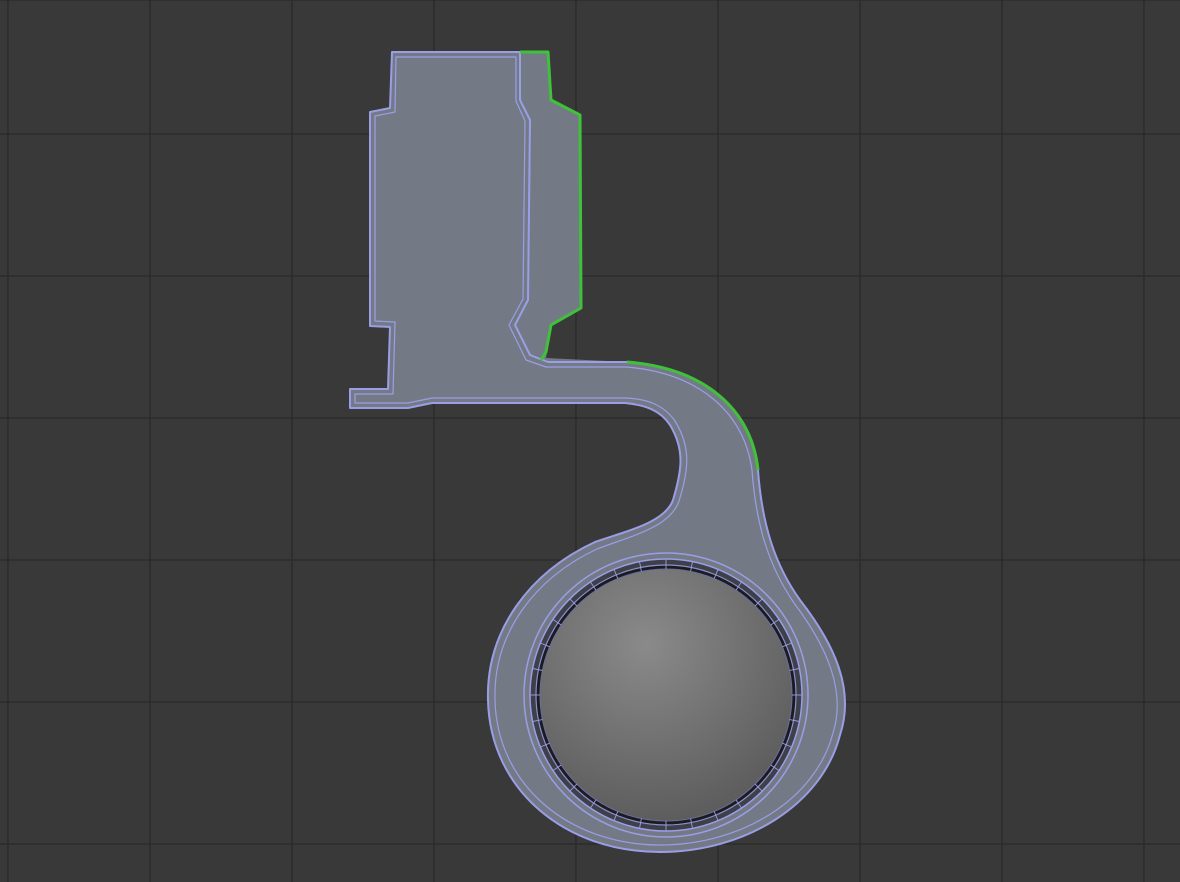 This screenshot has height=882, width=1180. I want to click on hole-face, so click(666, 695).